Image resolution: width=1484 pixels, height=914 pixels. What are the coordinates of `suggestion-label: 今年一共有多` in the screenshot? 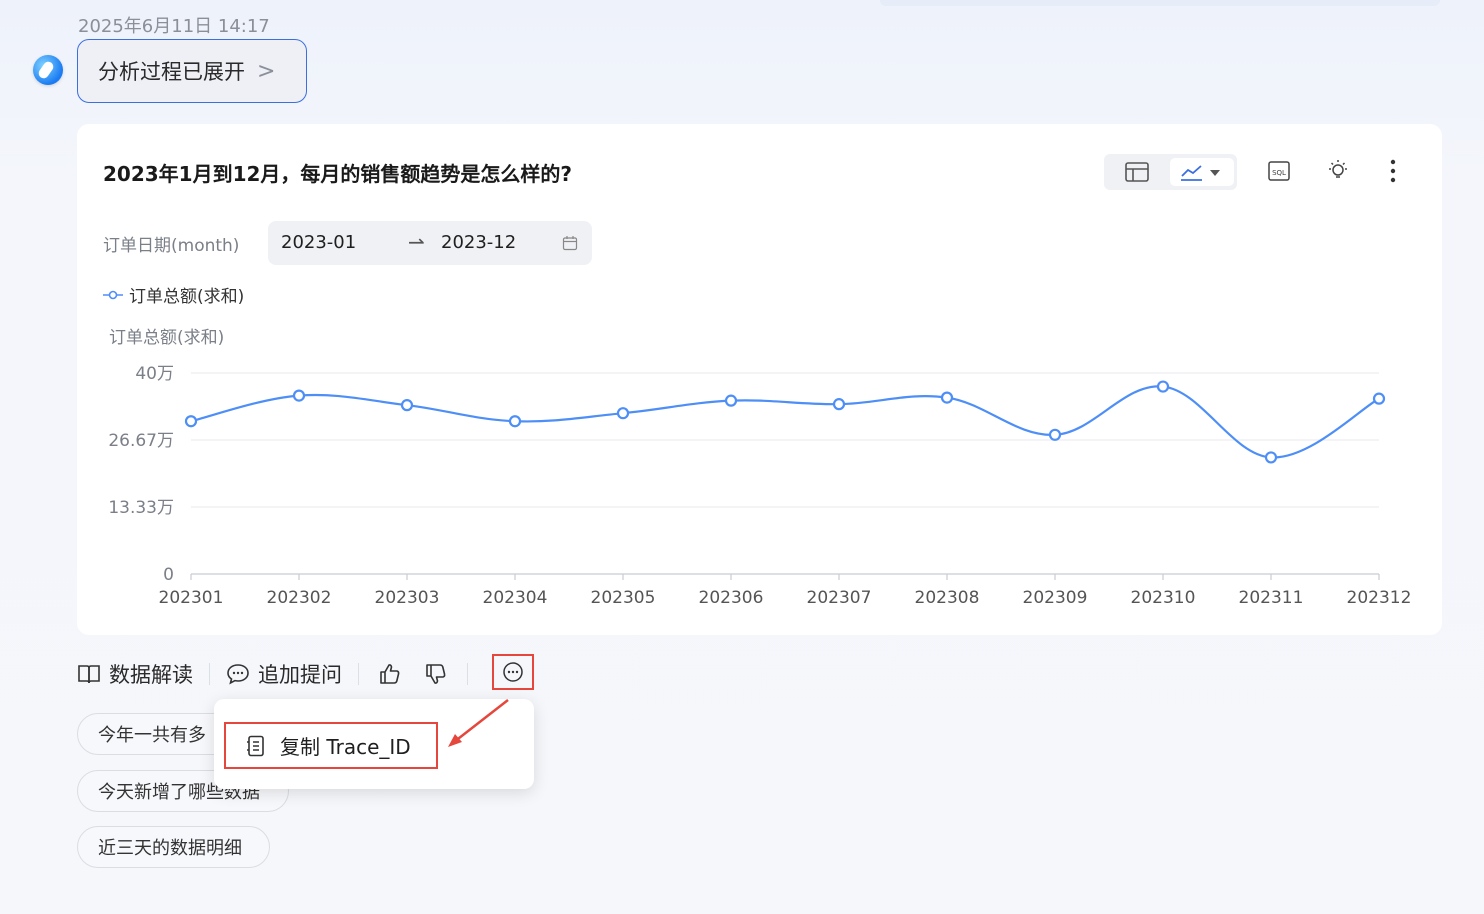 It's located at (152, 735).